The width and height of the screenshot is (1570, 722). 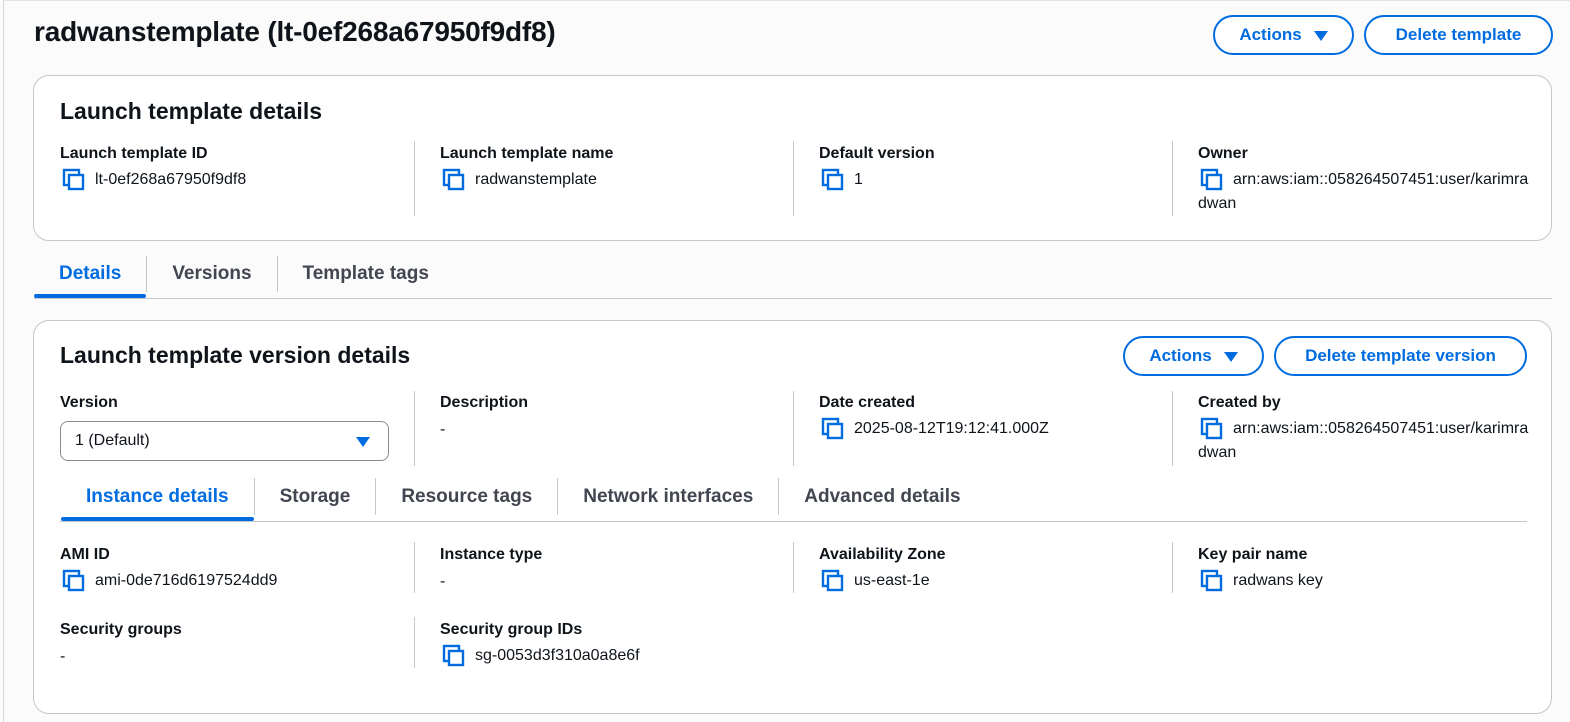 I want to click on ami-id-label: AMI ID, so click(x=85, y=554).